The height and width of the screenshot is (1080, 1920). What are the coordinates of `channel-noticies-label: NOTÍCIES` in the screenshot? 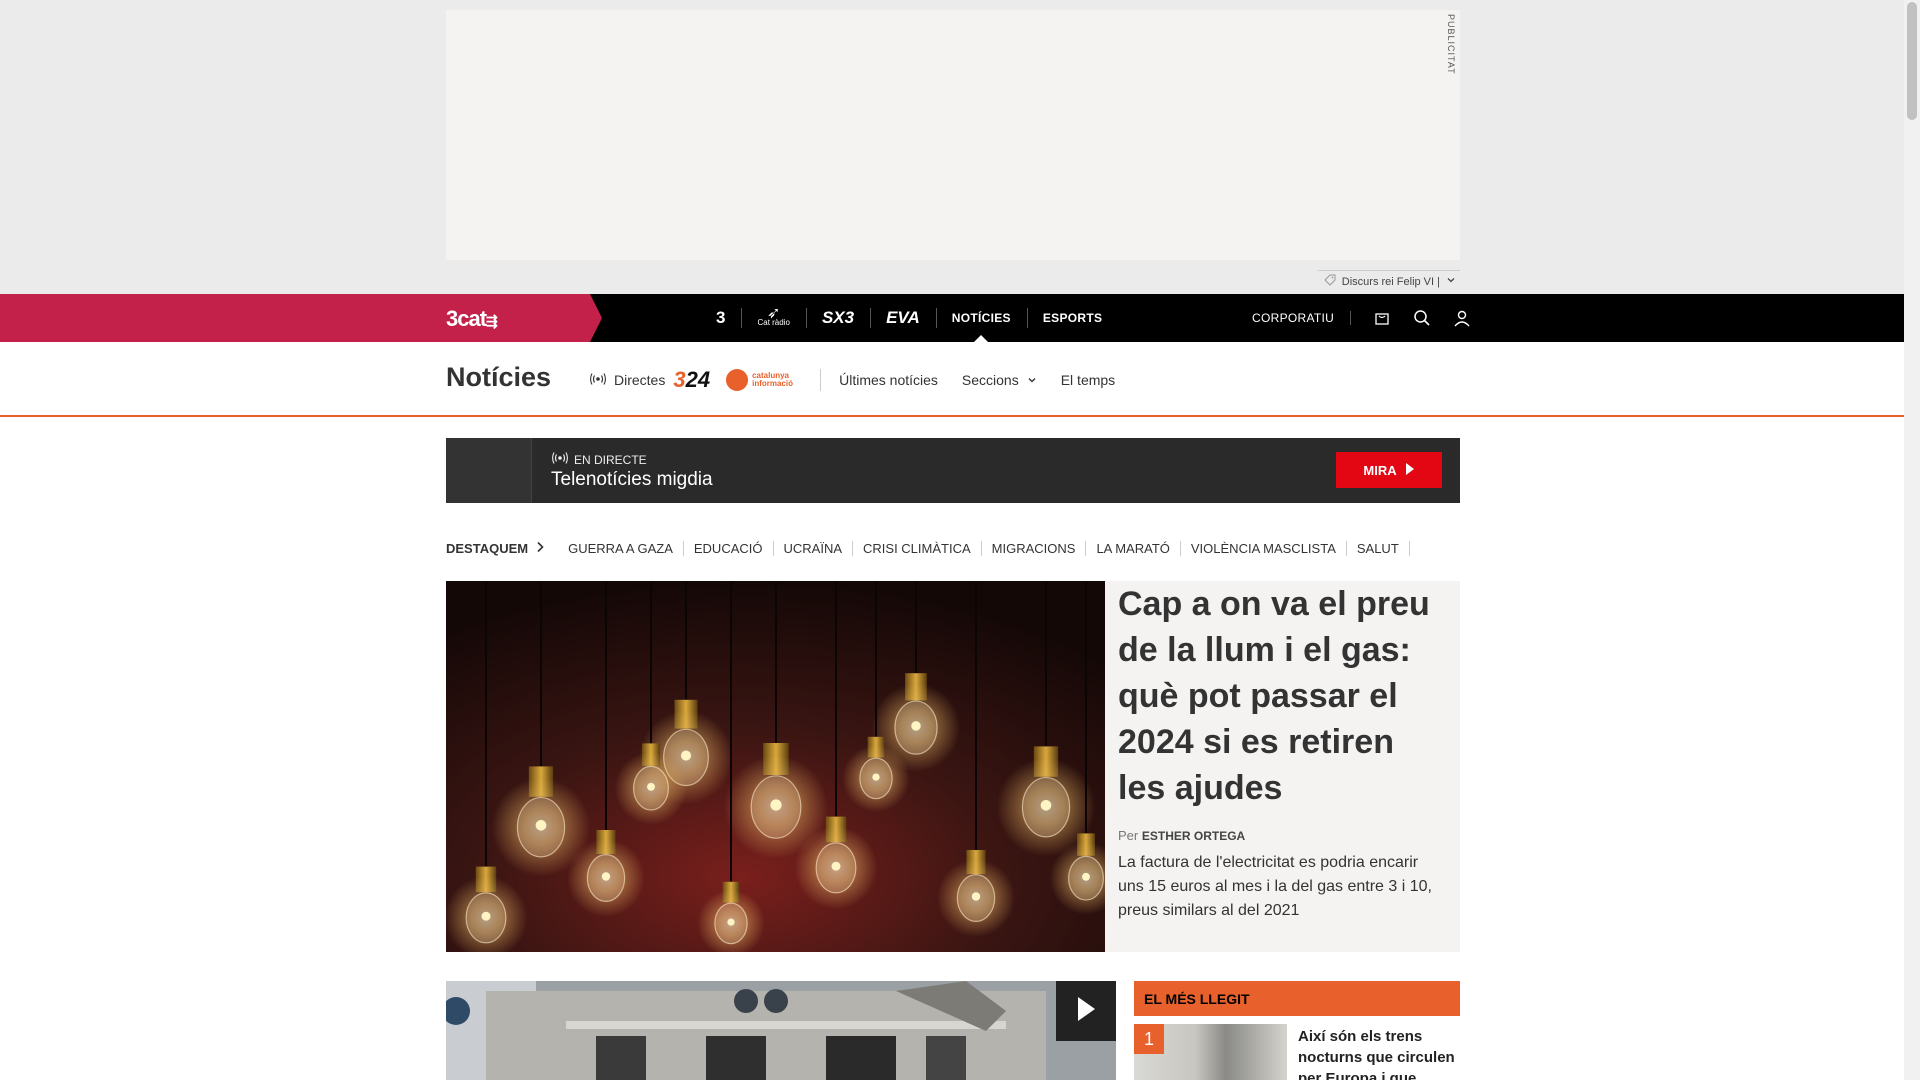 It's located at (981, 318).